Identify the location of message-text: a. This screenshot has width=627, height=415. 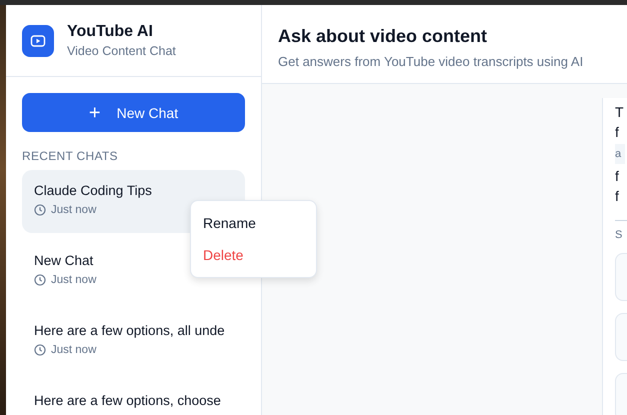
(620, 154).